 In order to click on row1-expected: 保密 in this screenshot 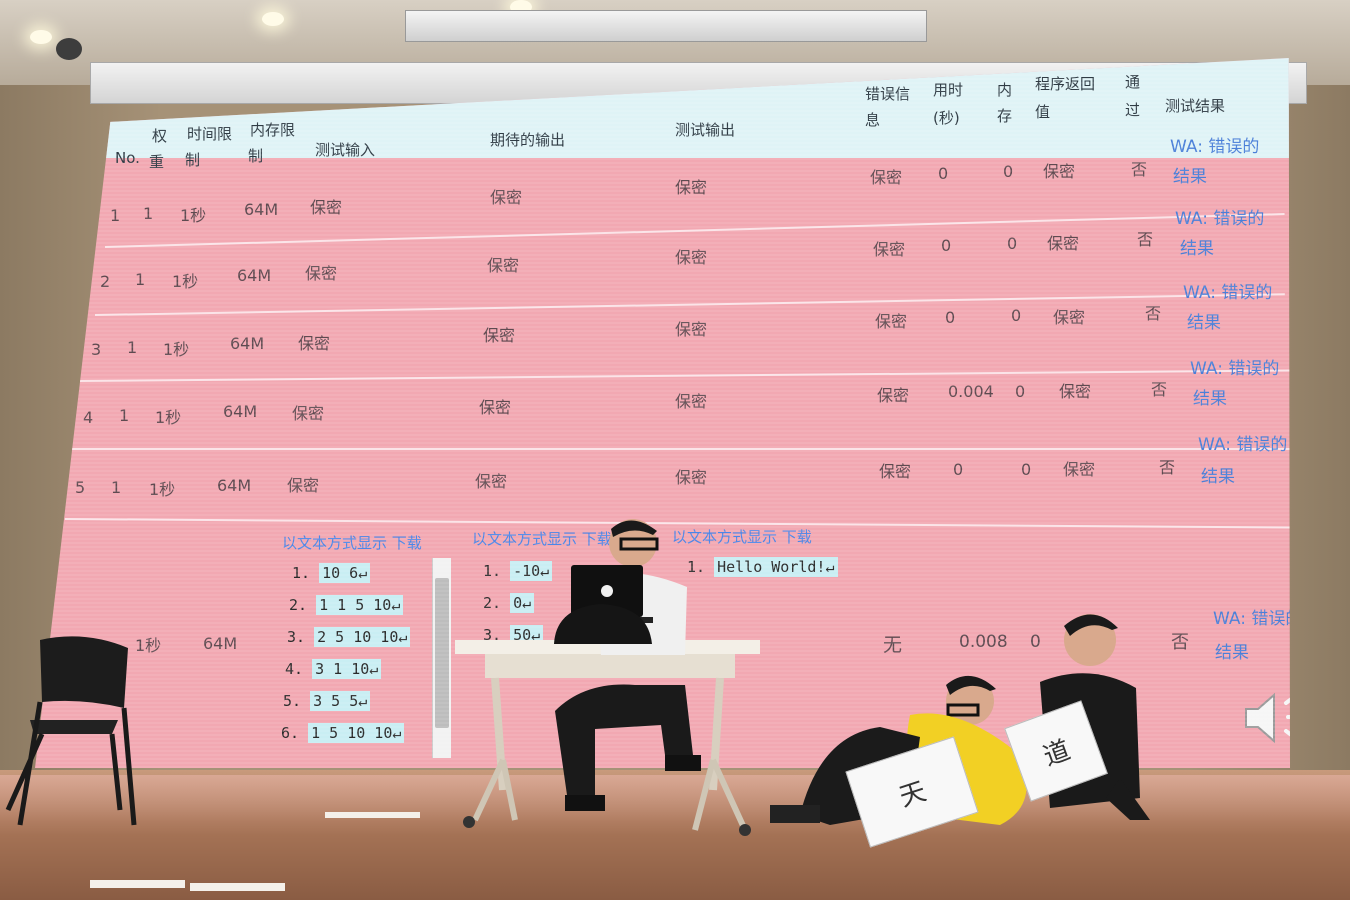, I will do `click(506, 197)`.